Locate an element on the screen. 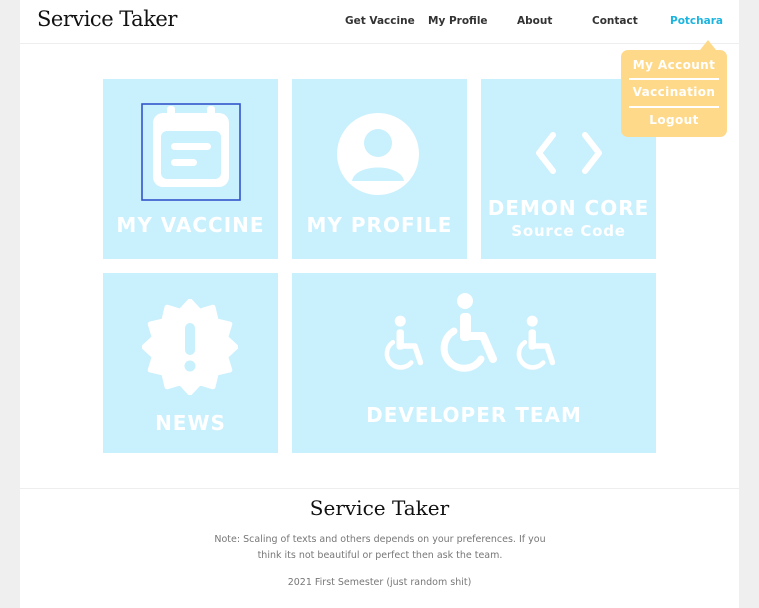 Image resolution: width=759 pixels, height=608 pixels. tile-news: NEWS is located at coordinates (190, 363).